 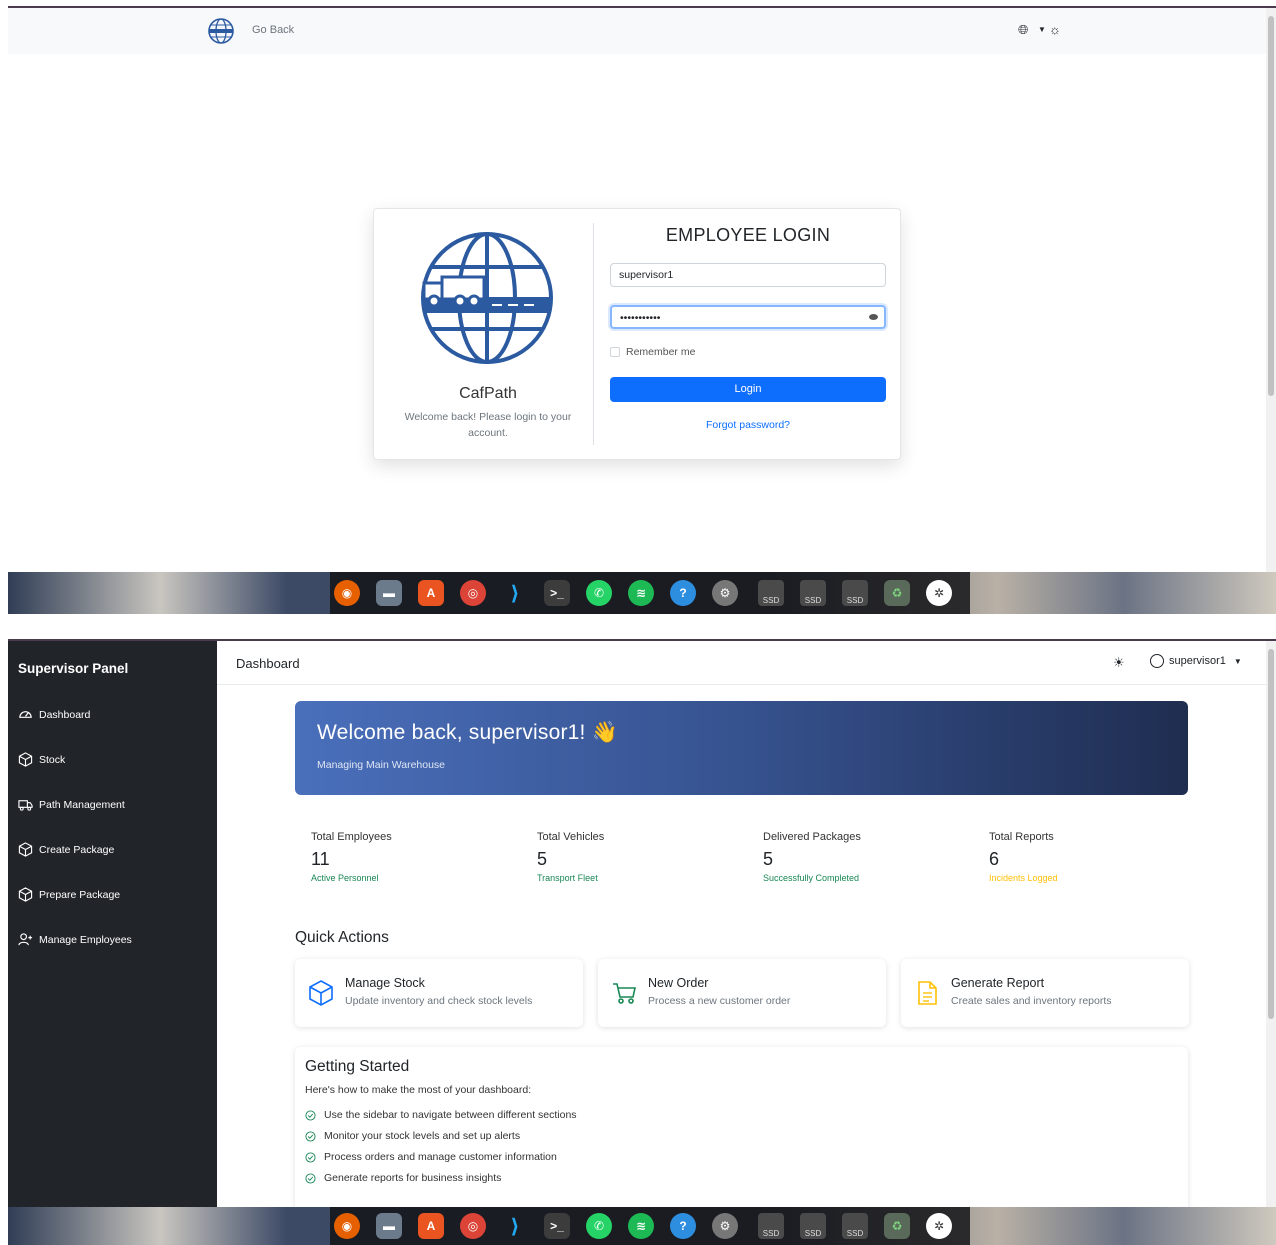 What do you see at coordinates (1023, 30) in the screenshot?
I see `globe-icon: 🌐︎` at bounding box center [1023, 30].